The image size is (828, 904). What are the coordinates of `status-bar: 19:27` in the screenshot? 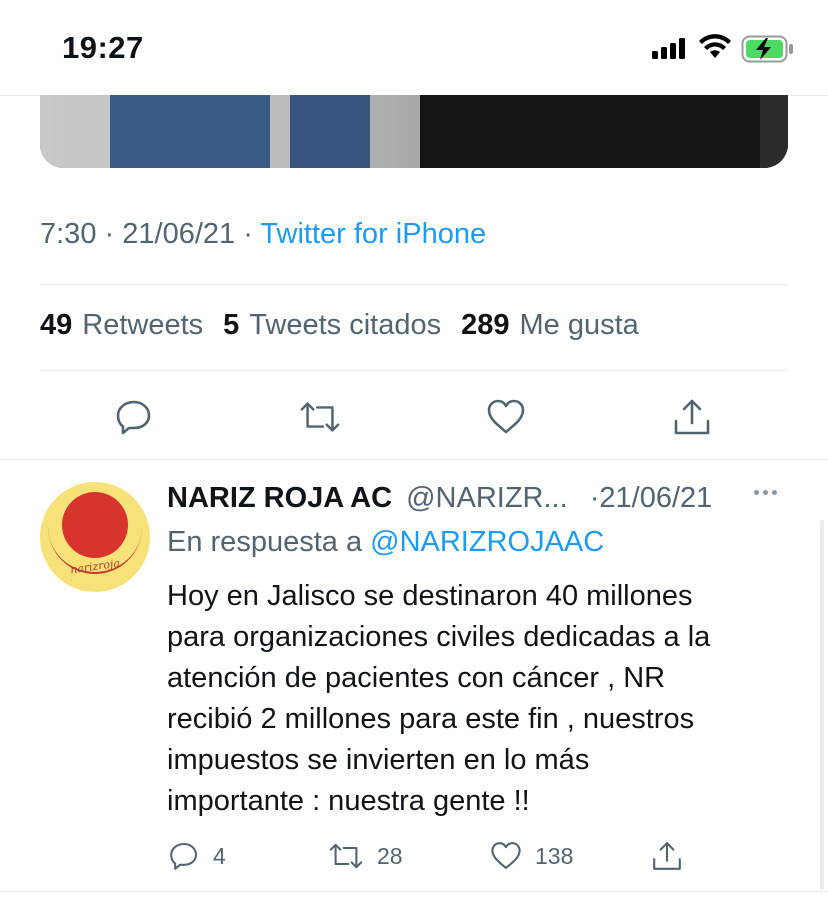 It's located at (414, 48).